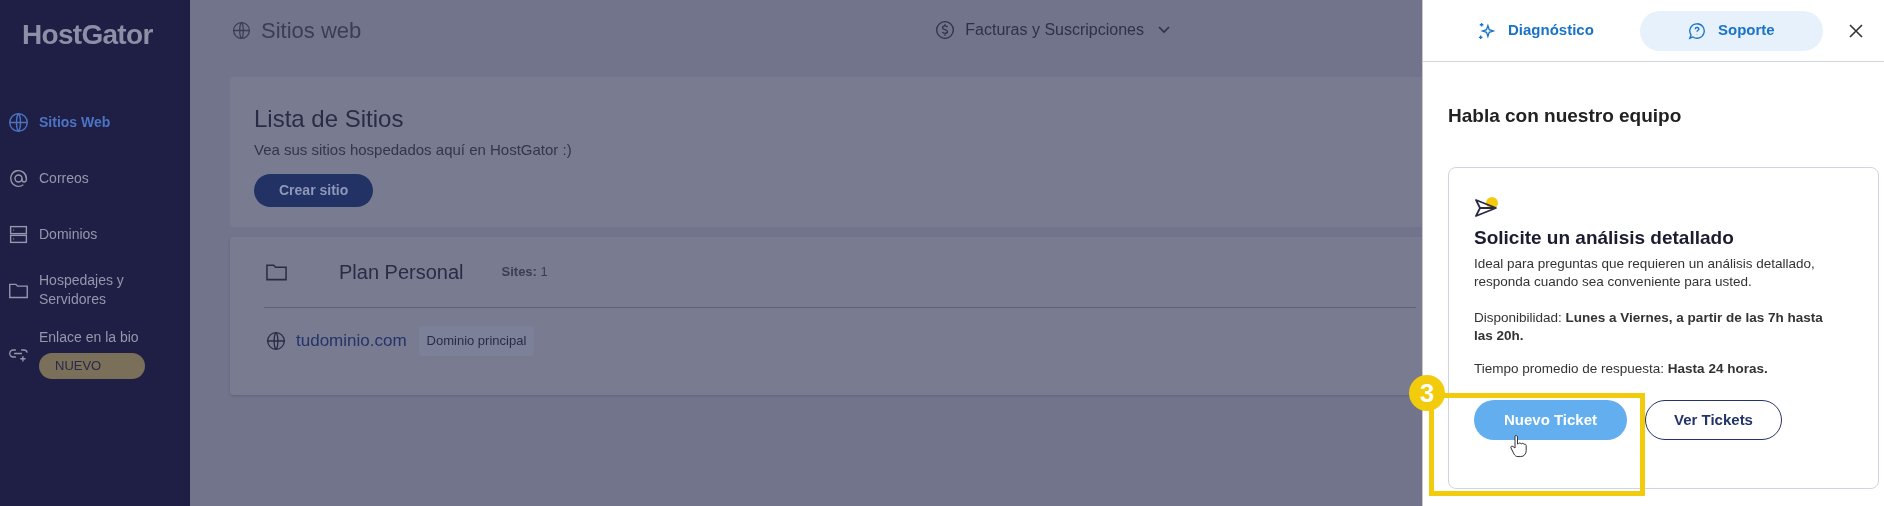 Image resolution: width=1884 pixels, height=506 pixels. Describe the element at coordinates (476, 341) in the screenshot. I see `domain-tag: Dominio principal` at that location.